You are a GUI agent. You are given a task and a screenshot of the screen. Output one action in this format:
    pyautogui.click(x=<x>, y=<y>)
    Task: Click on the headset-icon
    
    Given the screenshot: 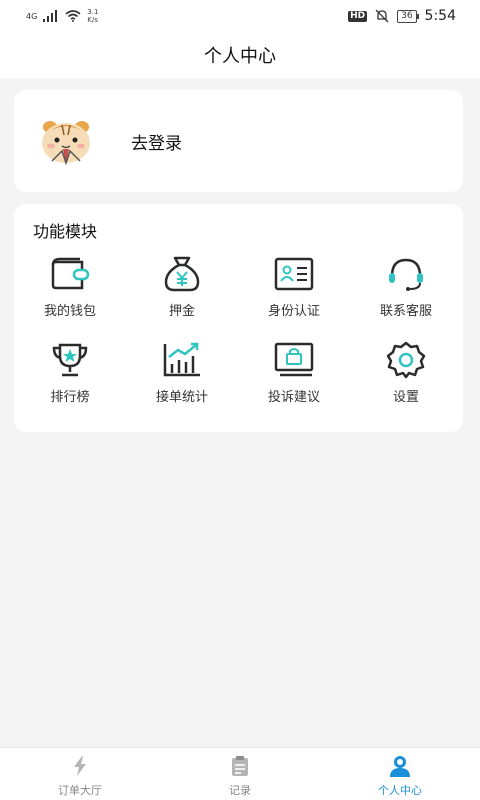 What is the action you would take?
    pyautogui.click(x=406, y=274)
    